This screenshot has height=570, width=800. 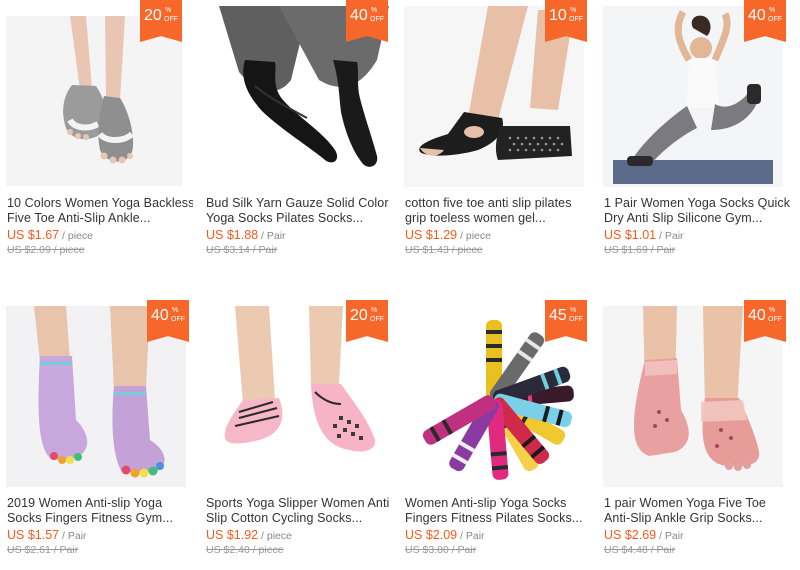 What do you see at coordinates (644, 235) in the screenshot?
I see `sale-price: US $1.01 / Pair` at bounding box center [644, 235].